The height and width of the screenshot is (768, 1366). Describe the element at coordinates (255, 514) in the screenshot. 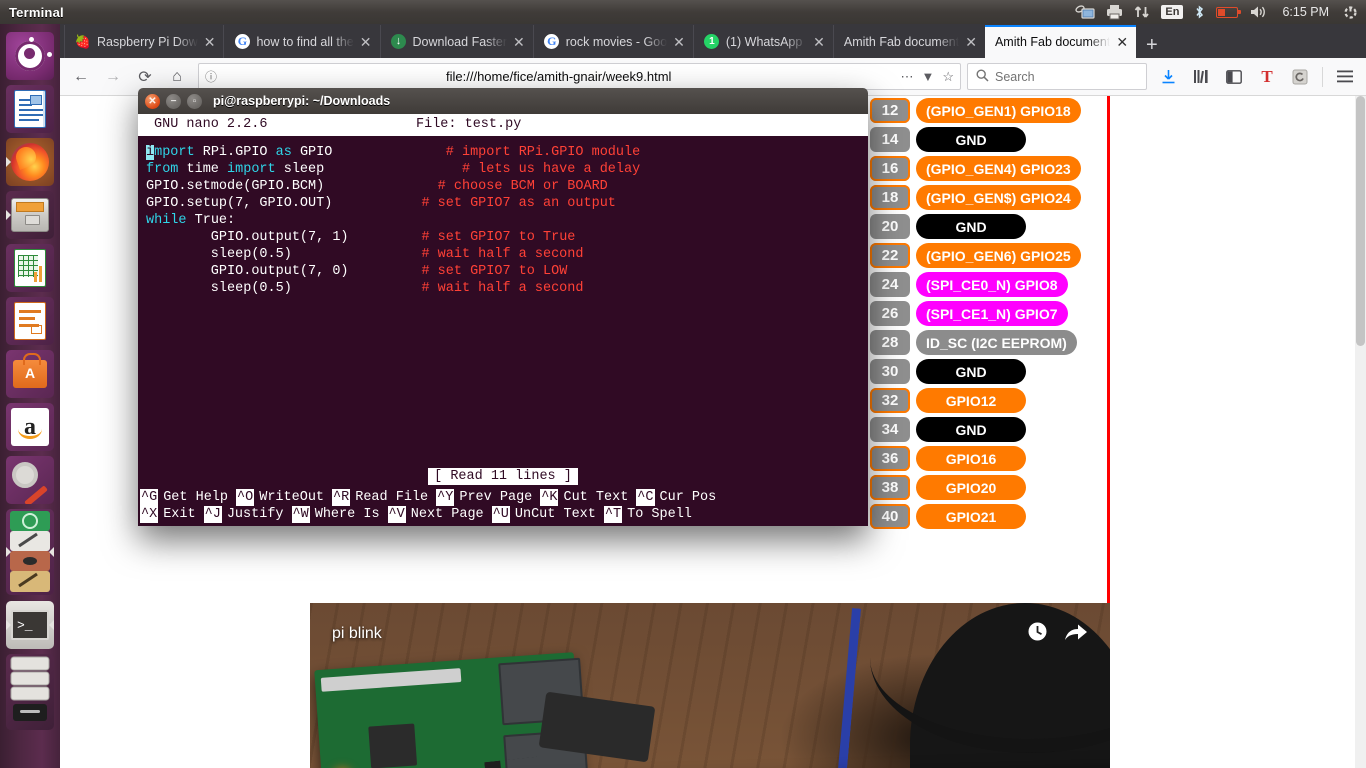

I see `nano-shortcut-label: Justify` at that location.